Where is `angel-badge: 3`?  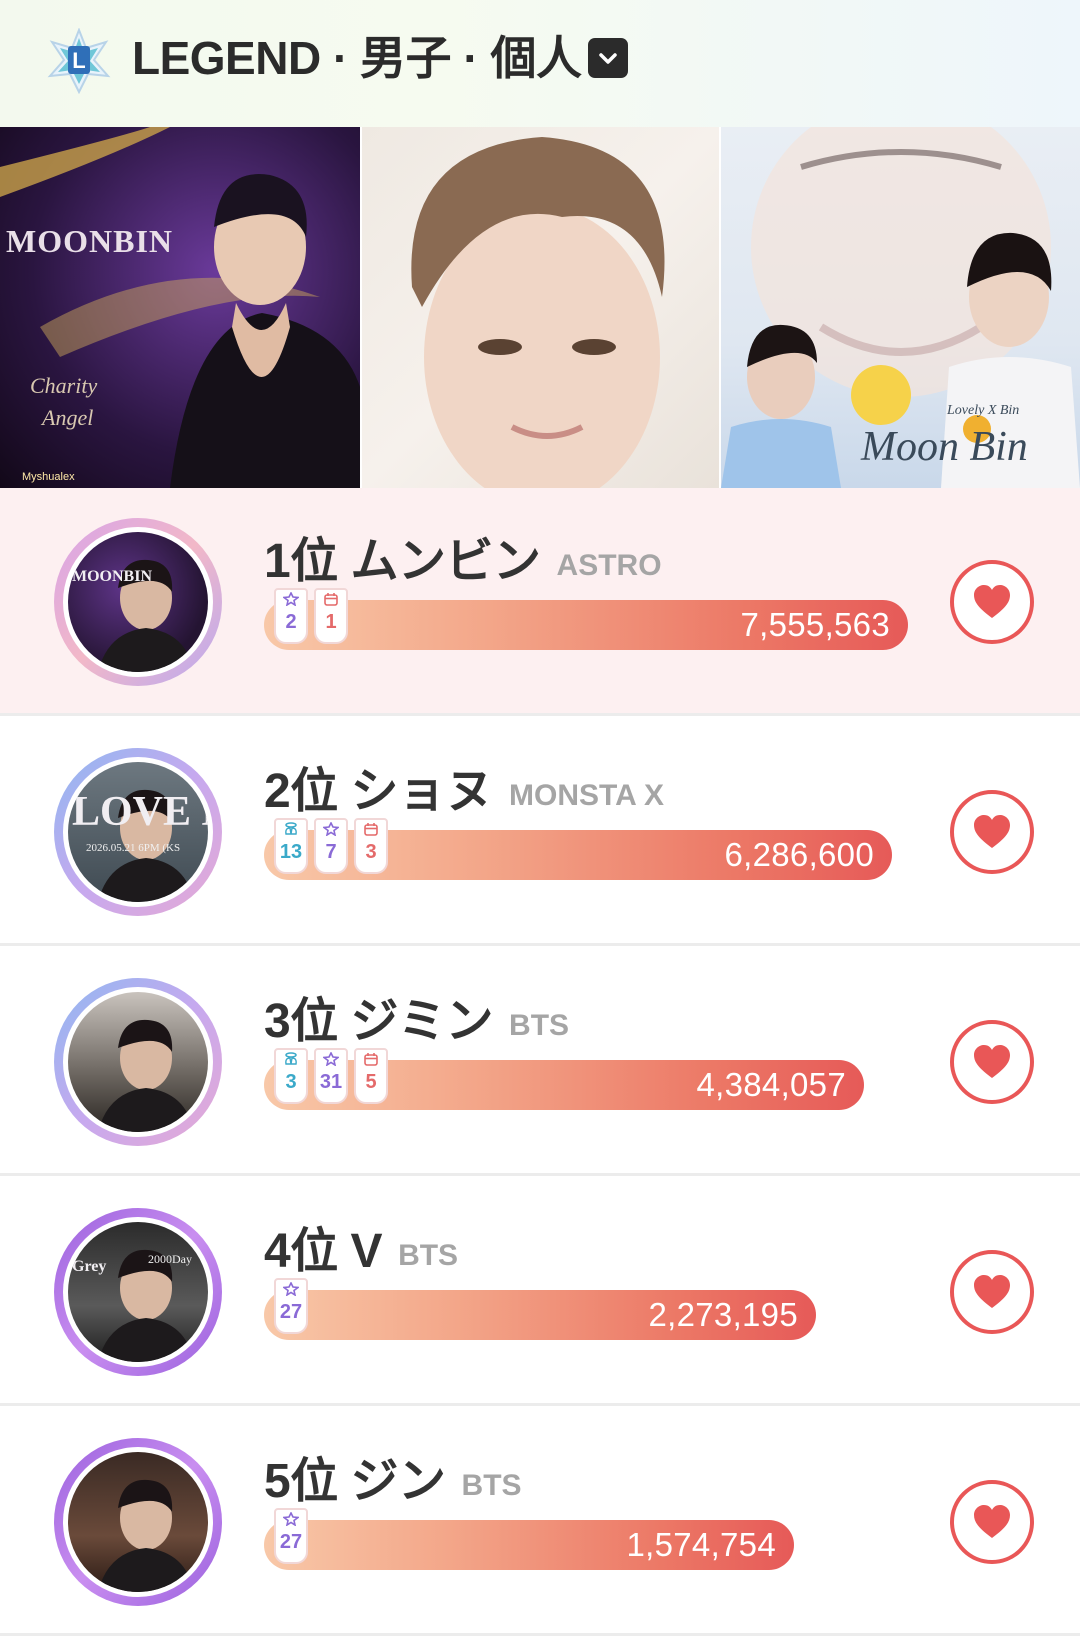
angel-badge: 3 is located at coordinates (291, 1076).